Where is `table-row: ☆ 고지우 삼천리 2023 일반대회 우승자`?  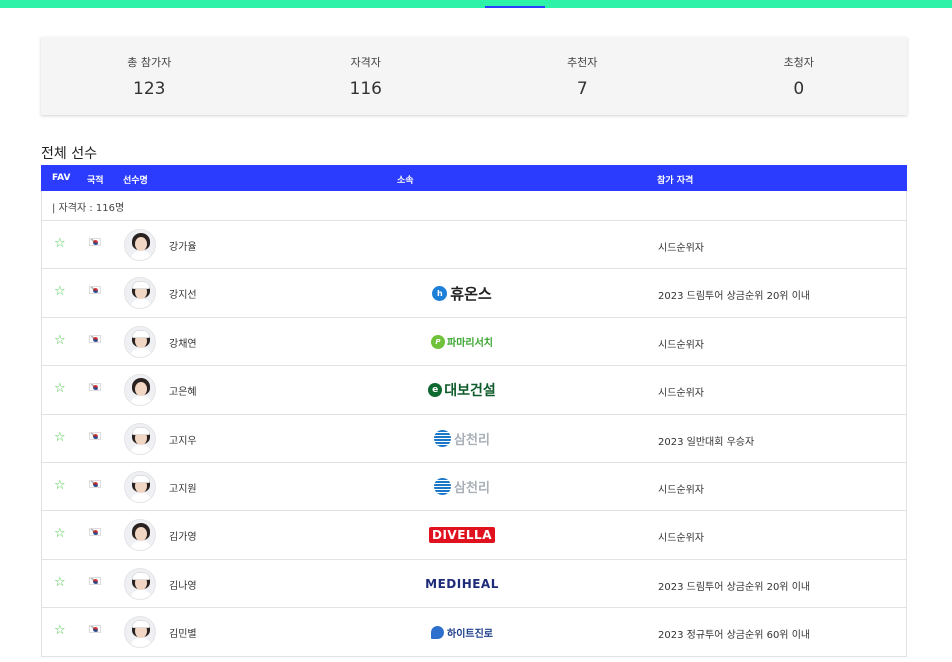 table-row: ☆ 고지우 삼천리 2023 일반대회 우승자 is located at coordinates (474, 438).